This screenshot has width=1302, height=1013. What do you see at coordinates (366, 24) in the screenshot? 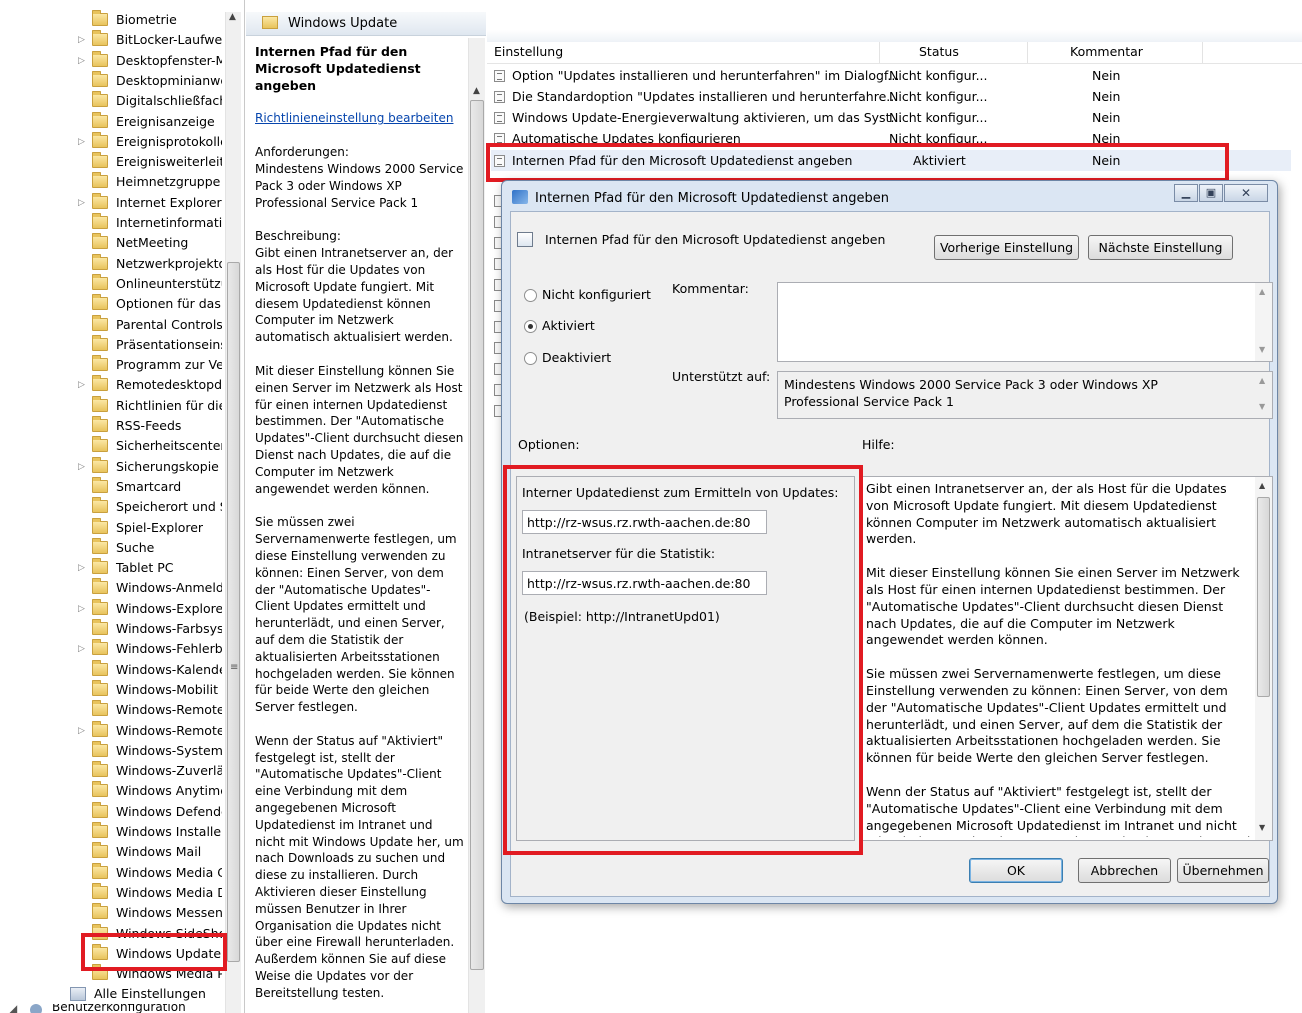
I see `description-header: Windows Update` at bounding box center [366, 24].